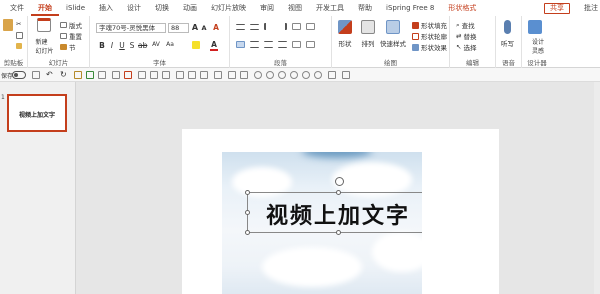  What do you see at coordinates (410, 8) in the screenshot?
I see `tab-ispring: iSpring Free 8` at bounding box center [410, 8].